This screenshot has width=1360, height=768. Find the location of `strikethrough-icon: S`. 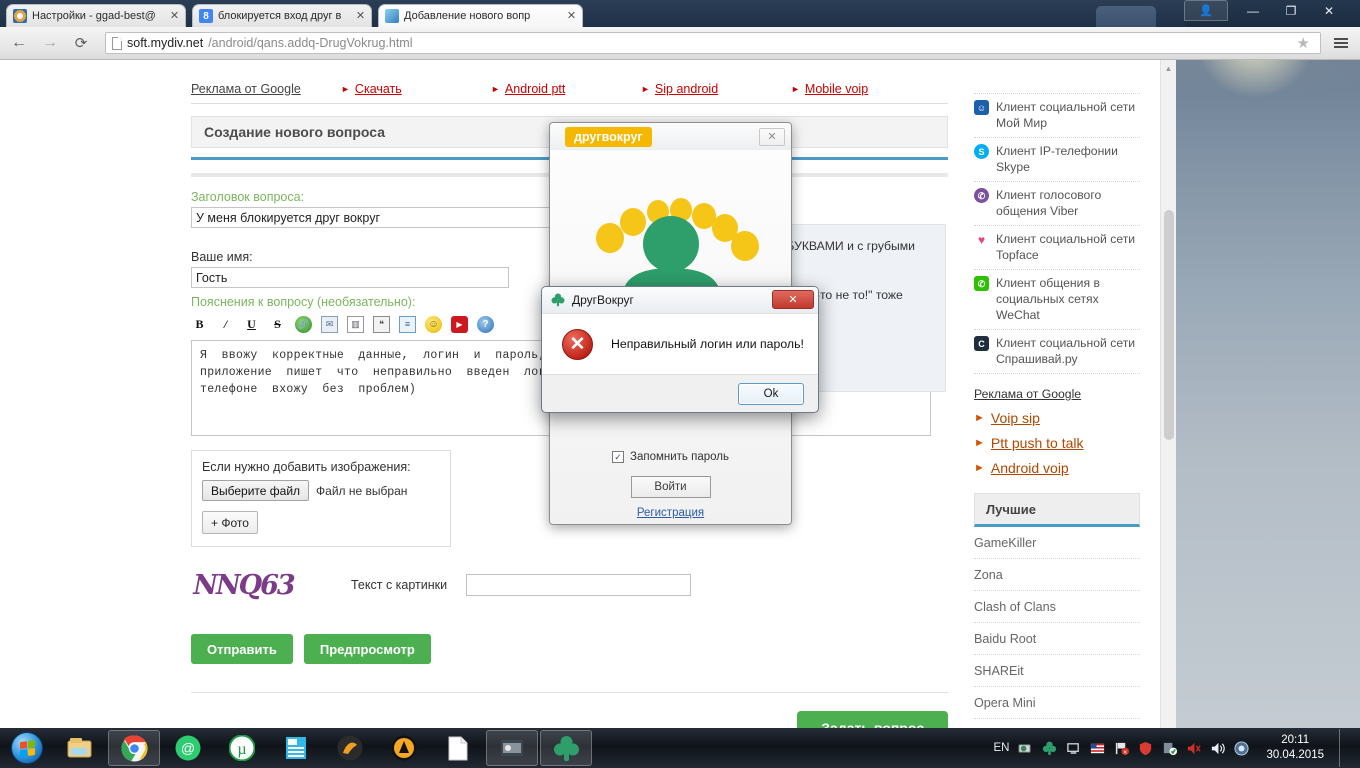

strikethrough-icon: S is located at coordinates (277, 324).